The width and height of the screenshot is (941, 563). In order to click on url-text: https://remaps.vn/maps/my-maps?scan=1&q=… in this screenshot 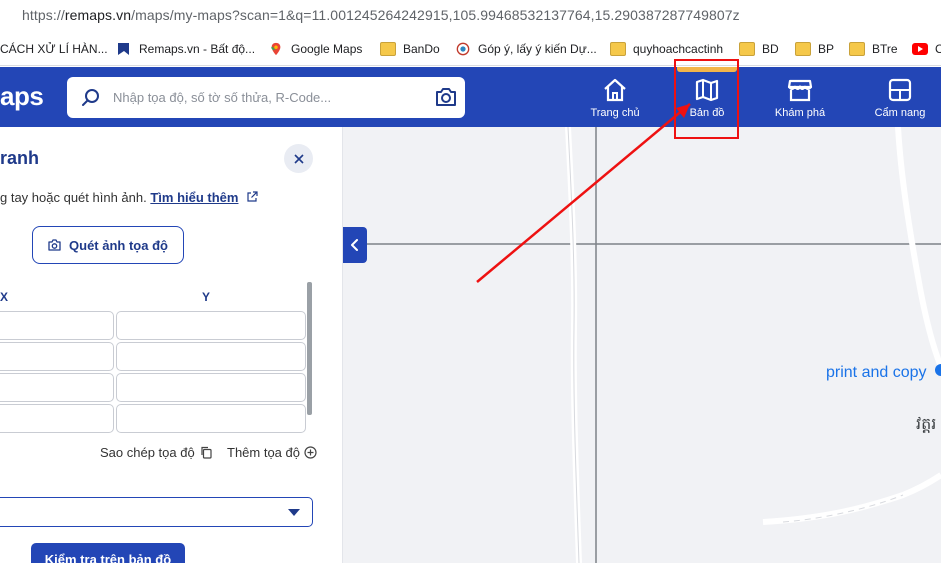, I will do `click(381, 15)`.